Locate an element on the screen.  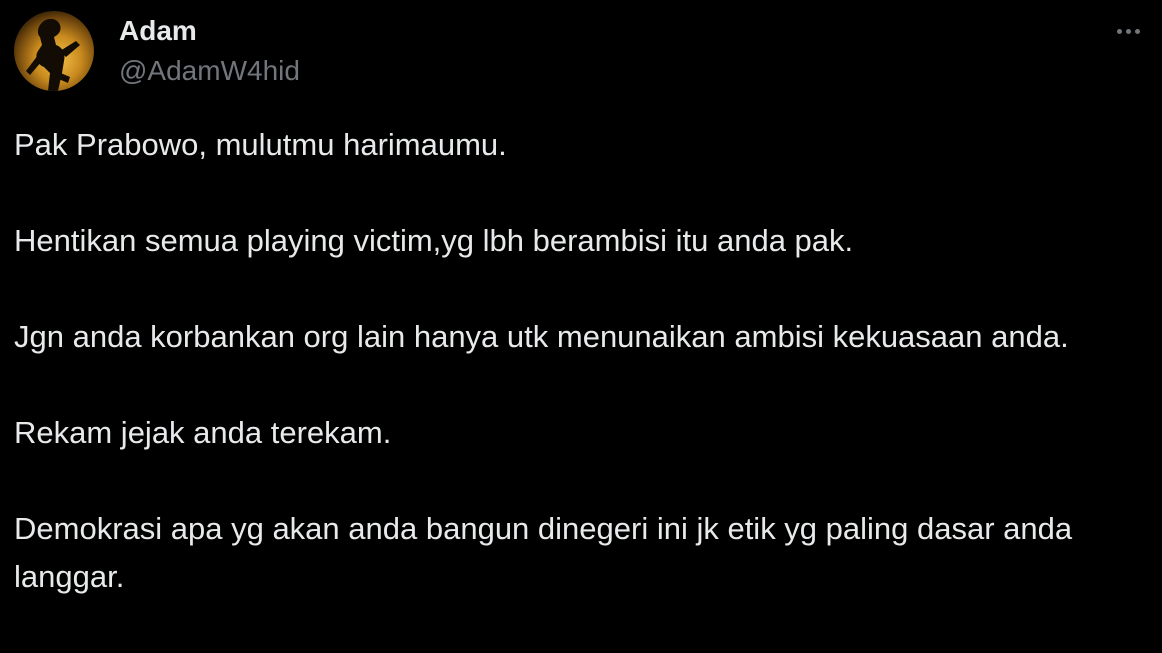
more-options-button is located at coordinates (1128, 31).